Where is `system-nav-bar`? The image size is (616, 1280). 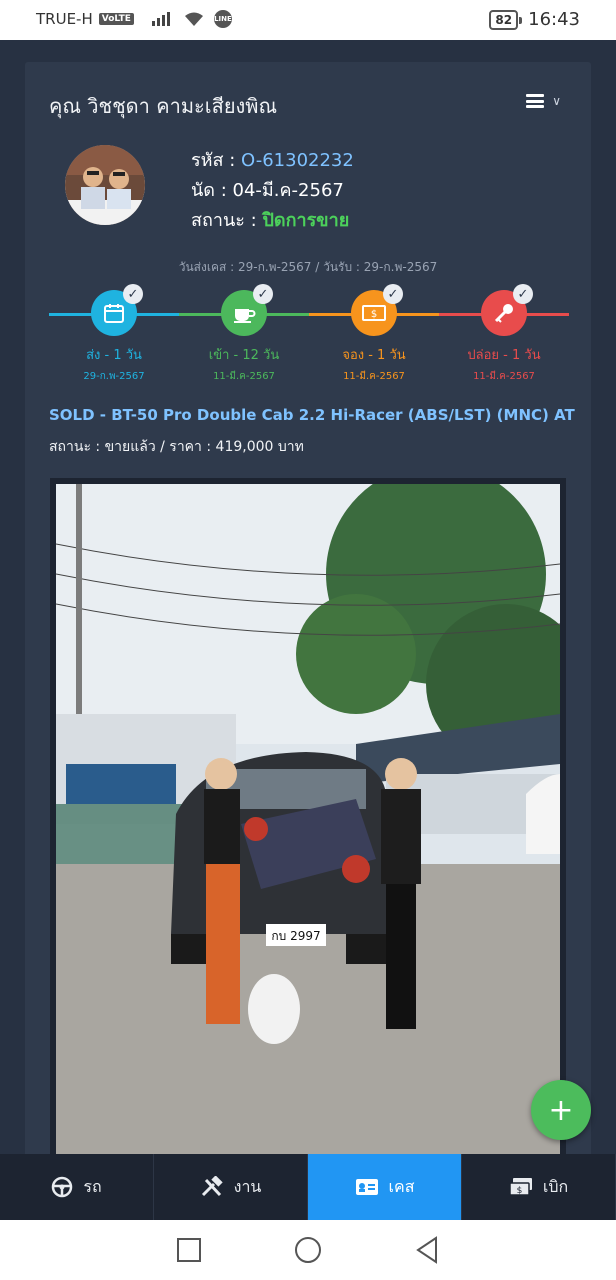 system-nav-bar is located at coordinates (308, 1250).